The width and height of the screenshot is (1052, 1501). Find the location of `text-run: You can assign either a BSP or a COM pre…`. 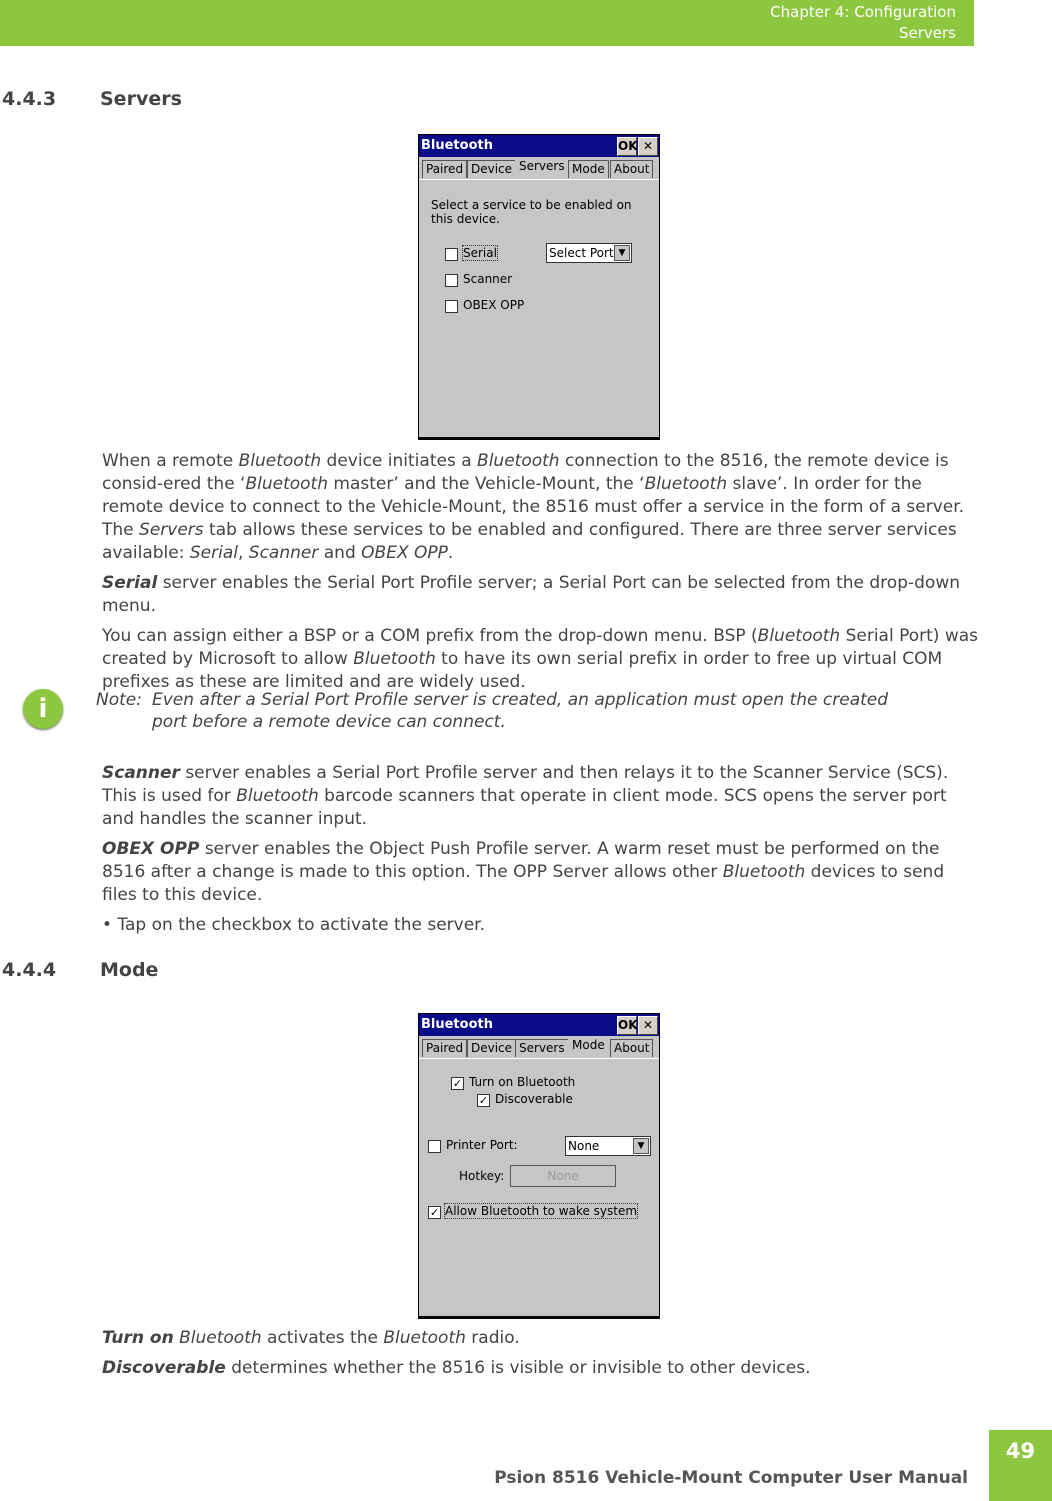

text-run: You can assign either a BSP or a COM pre… is located at coordinates (430, 636).